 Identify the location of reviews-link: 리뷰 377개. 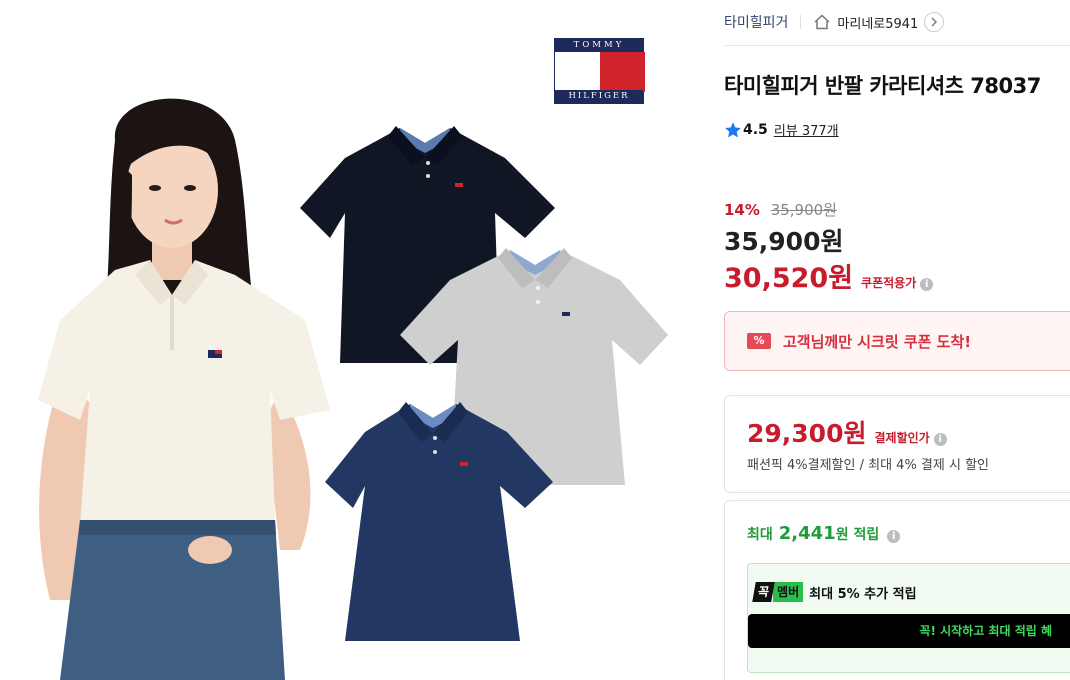
(806, 129).